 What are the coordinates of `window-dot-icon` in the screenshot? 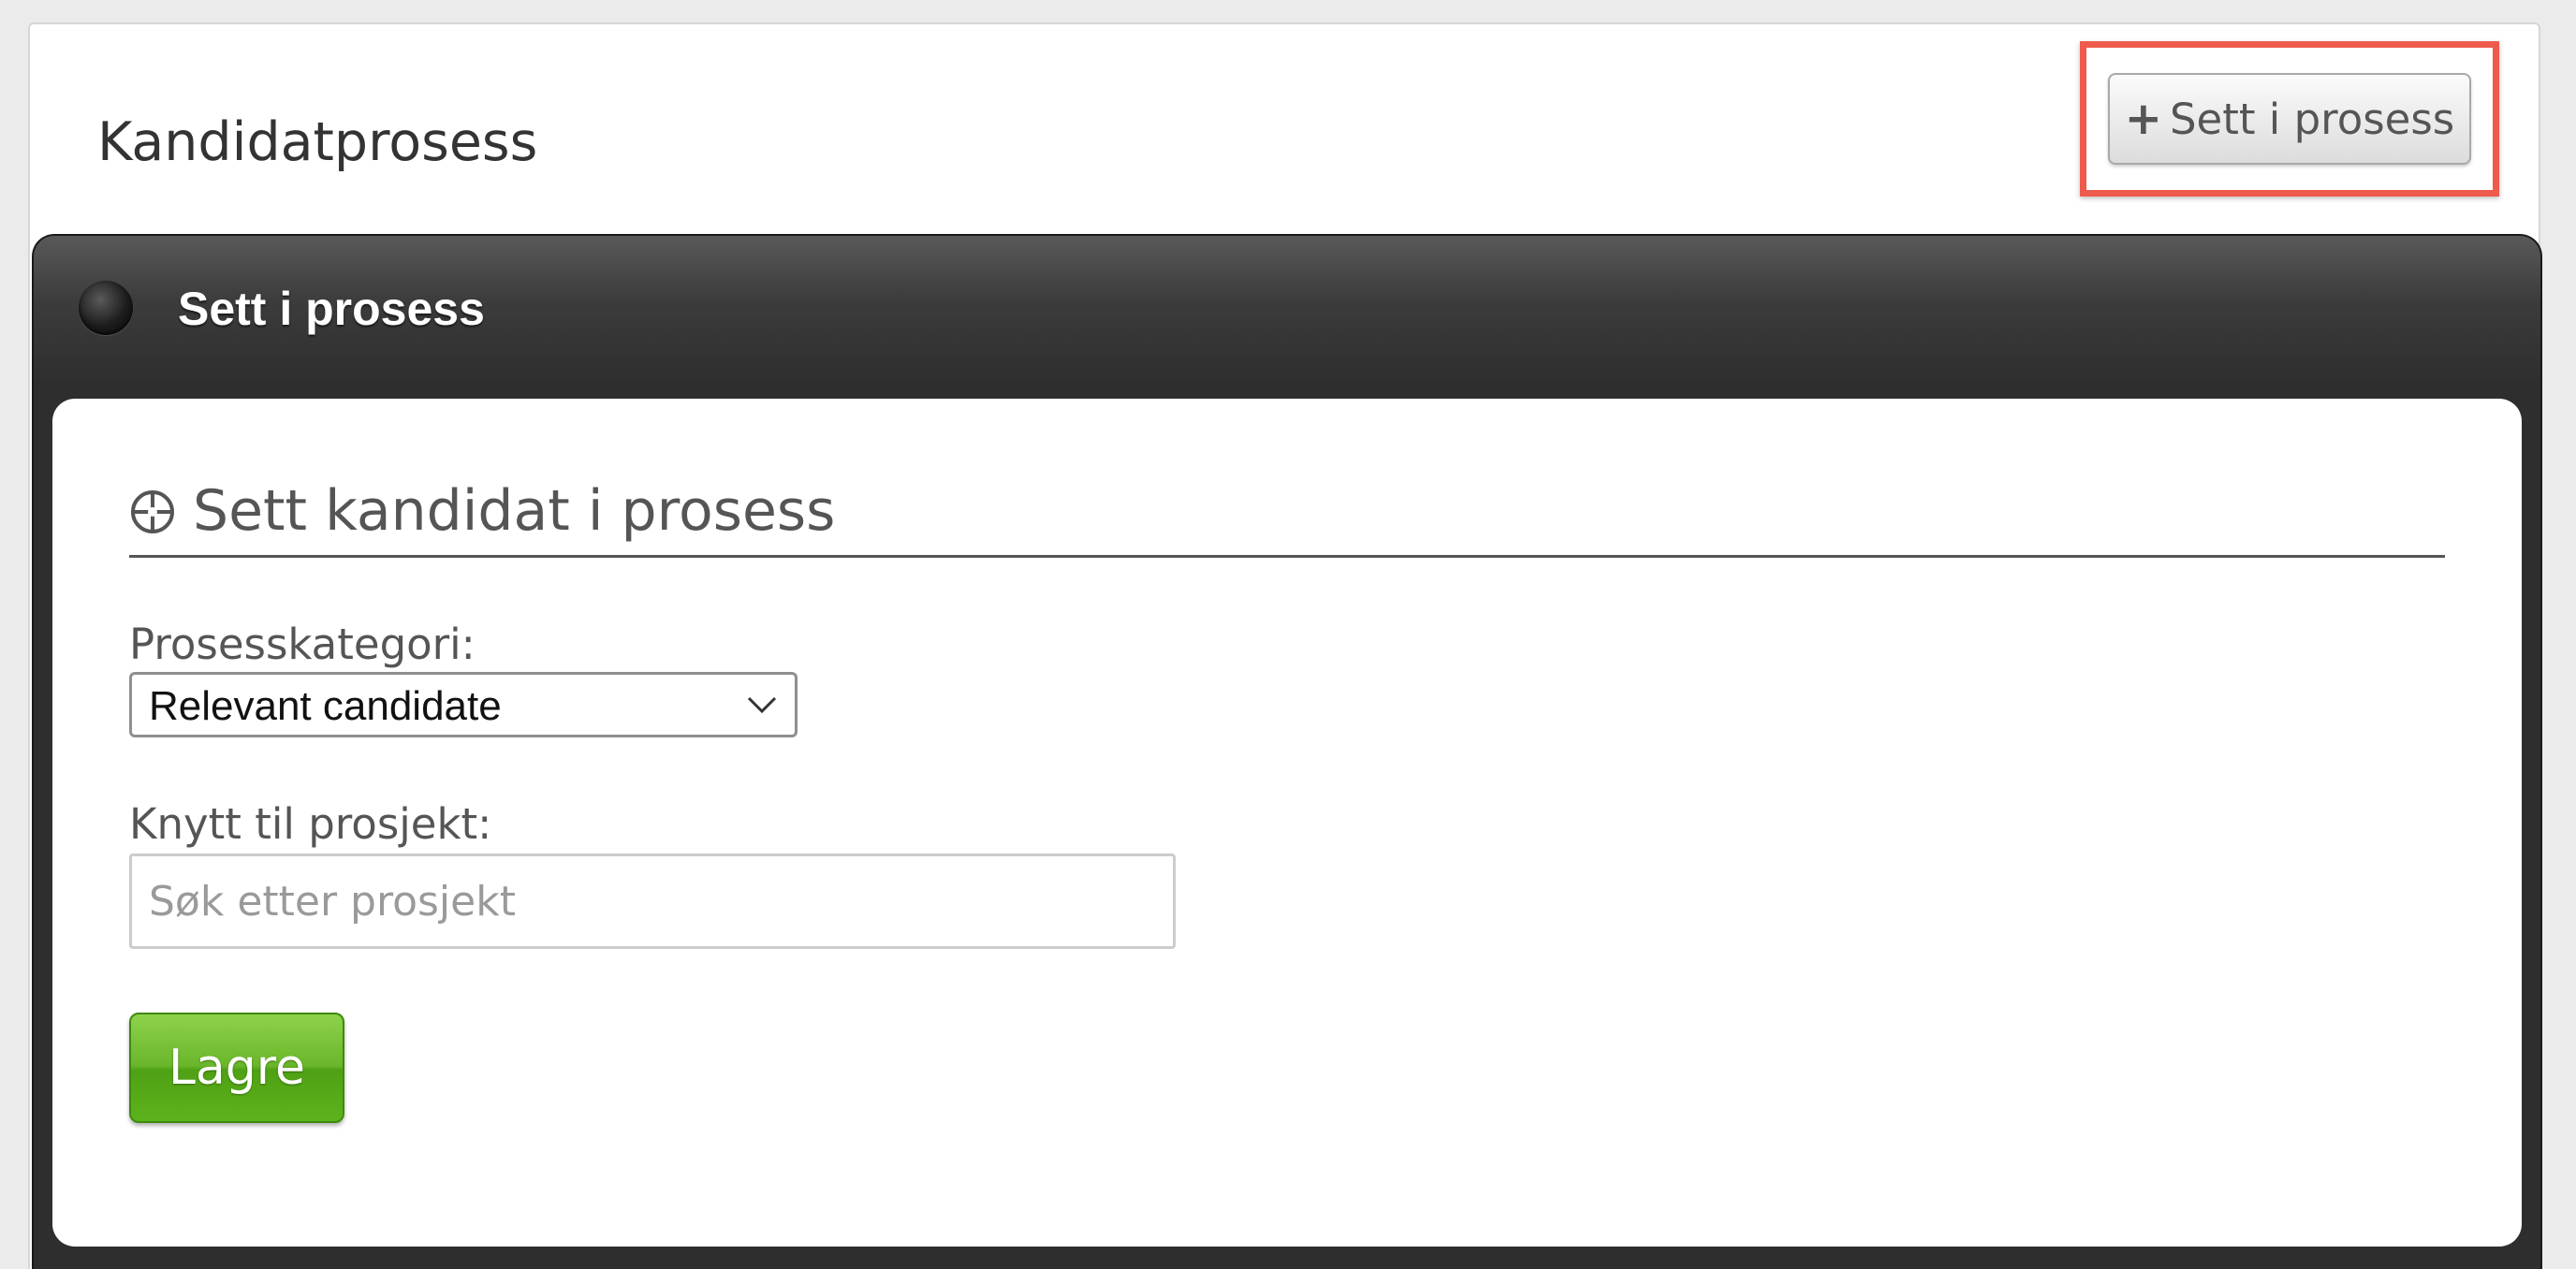 It's located at (106, 308).